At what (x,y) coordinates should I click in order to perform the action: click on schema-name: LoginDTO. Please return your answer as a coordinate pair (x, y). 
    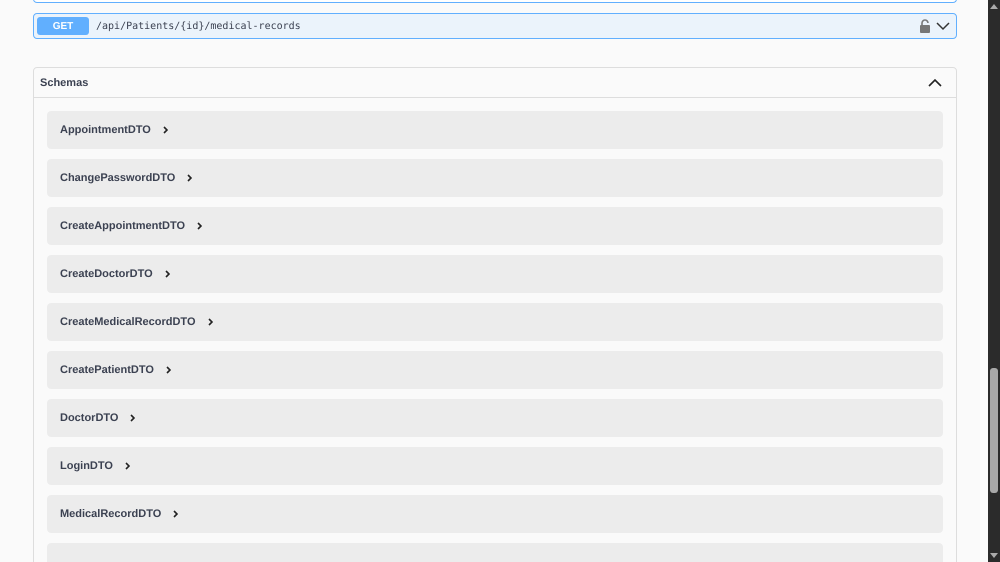
    Looking at the image, I should click on (86, 466).